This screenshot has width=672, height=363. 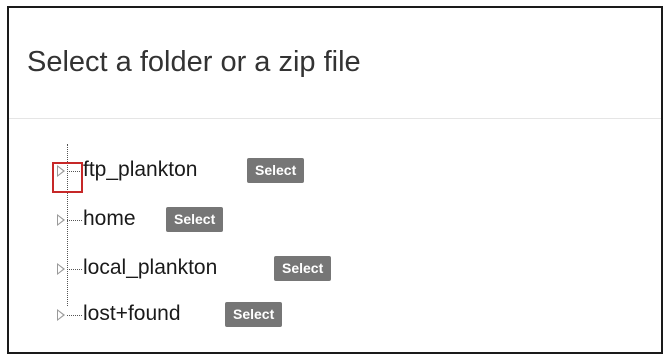 I want to click on highlight-box, so click(x=67, y=177).